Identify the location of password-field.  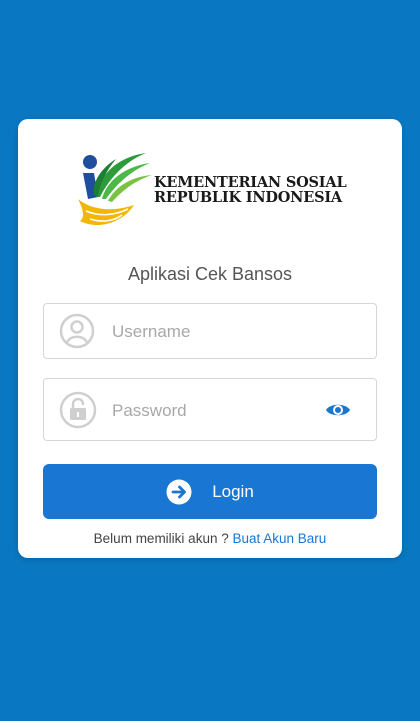
(210, 410).